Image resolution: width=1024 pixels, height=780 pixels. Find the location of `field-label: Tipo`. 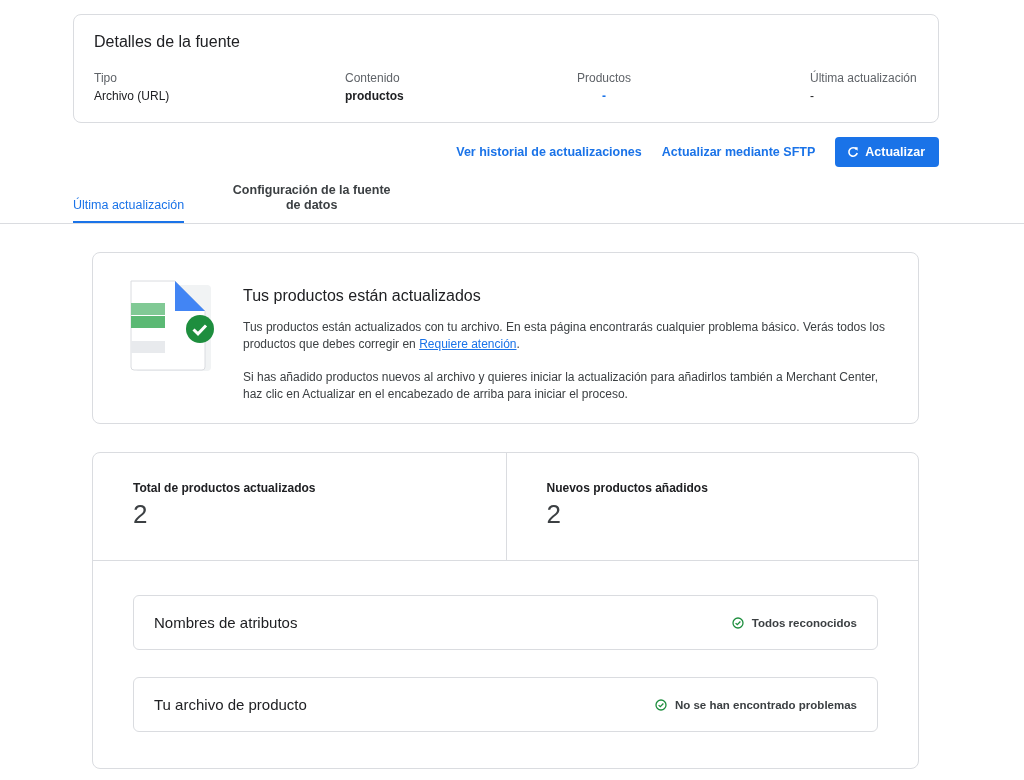

field-label: Tipo is located at coordinates (105, 78).